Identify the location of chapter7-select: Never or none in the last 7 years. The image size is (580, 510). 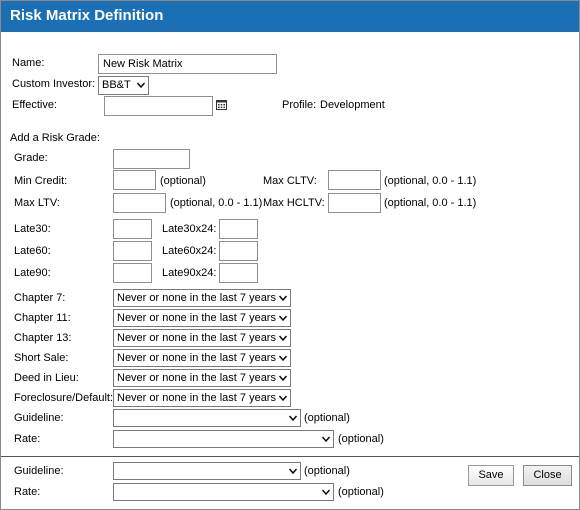
(202, 298).